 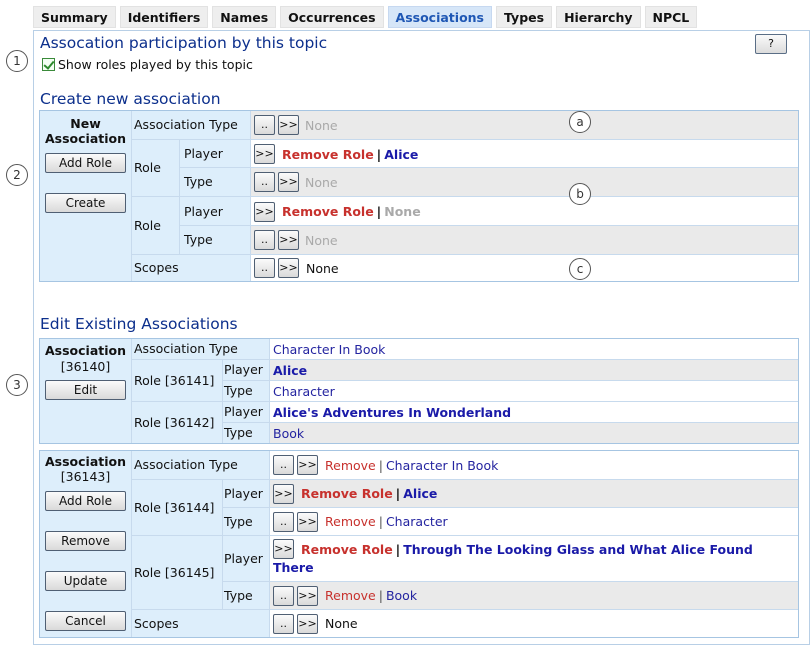 What do you see at coordinates (85, 461) in the screenshot?
I see `association-2-label: Association` at bounding box center [85, 461].